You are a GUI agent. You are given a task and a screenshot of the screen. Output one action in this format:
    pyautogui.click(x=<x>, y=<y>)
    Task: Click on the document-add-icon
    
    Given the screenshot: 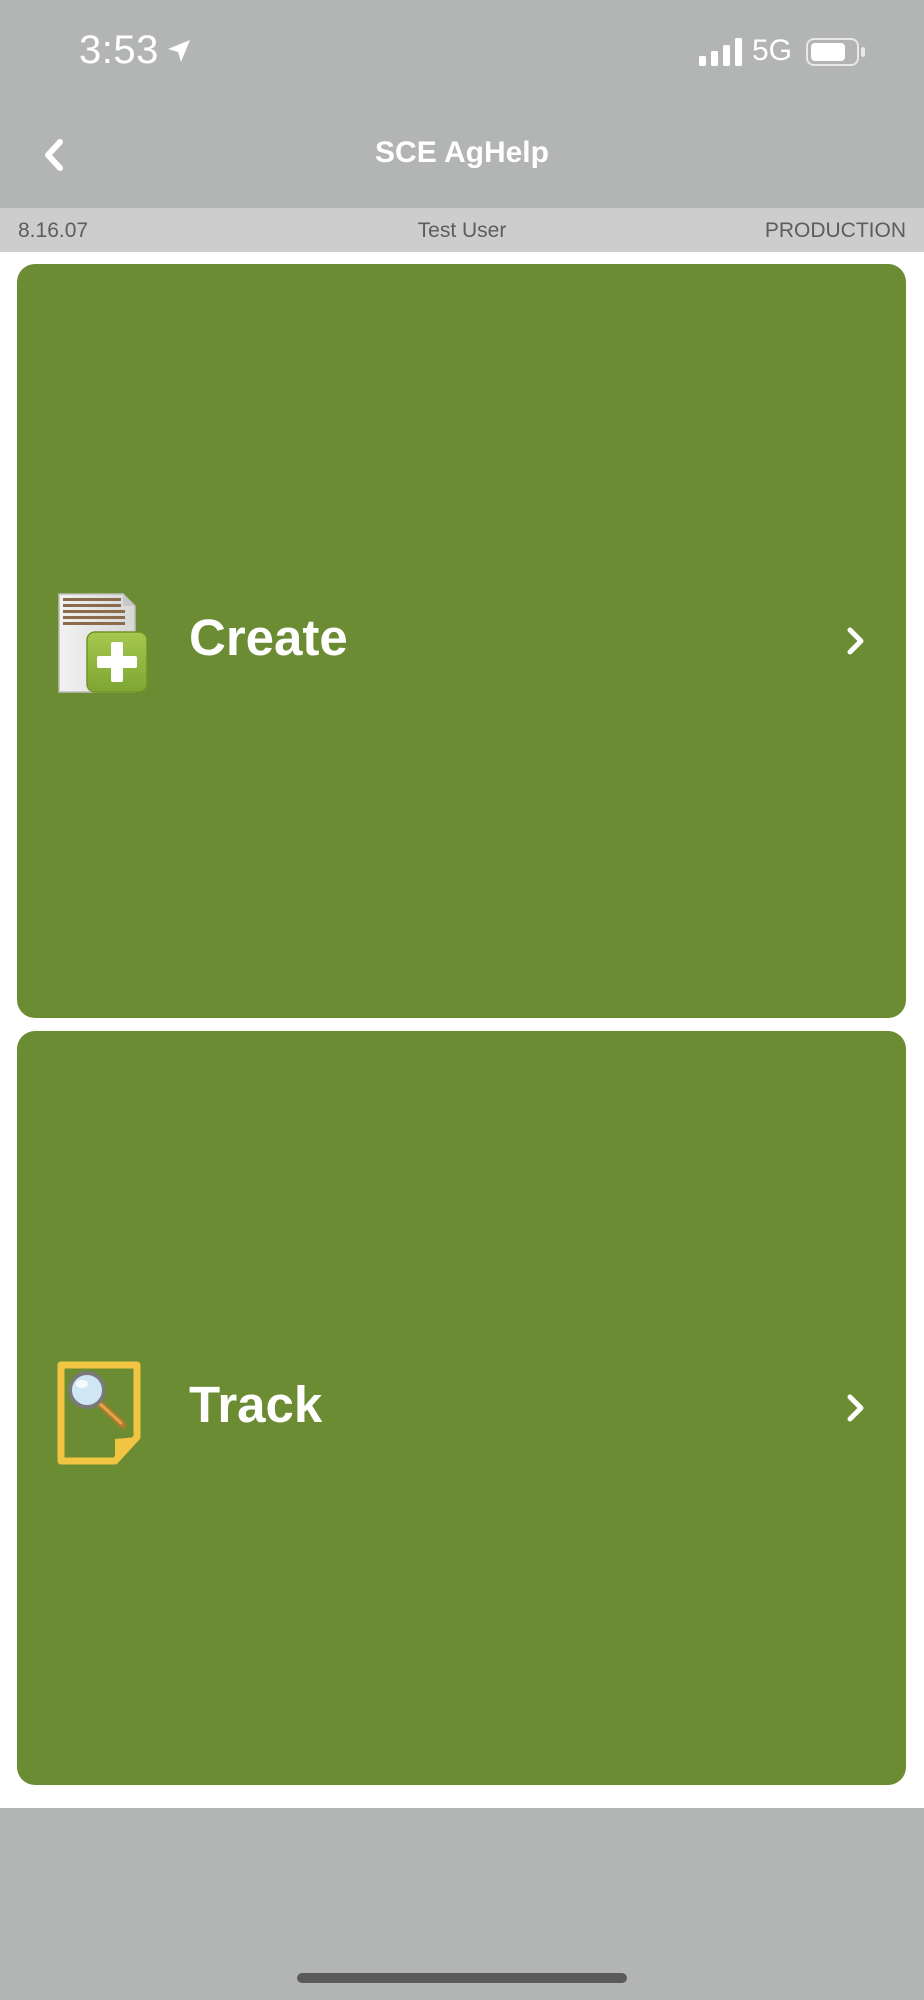 What is the action you would take?
    pyautogui.click(x=103, y=643)
    